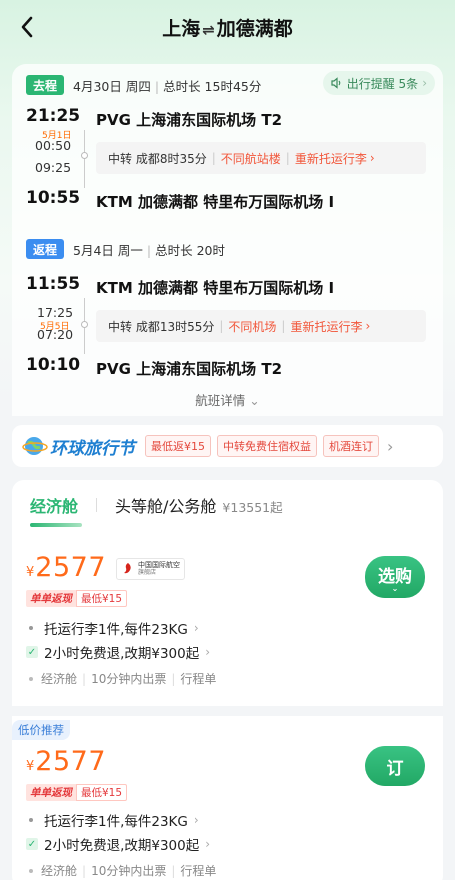  Describe the element at coordinates (267, 446) in the screenshot. I see `promo-tag: 中转免费住宿权益` at that location.